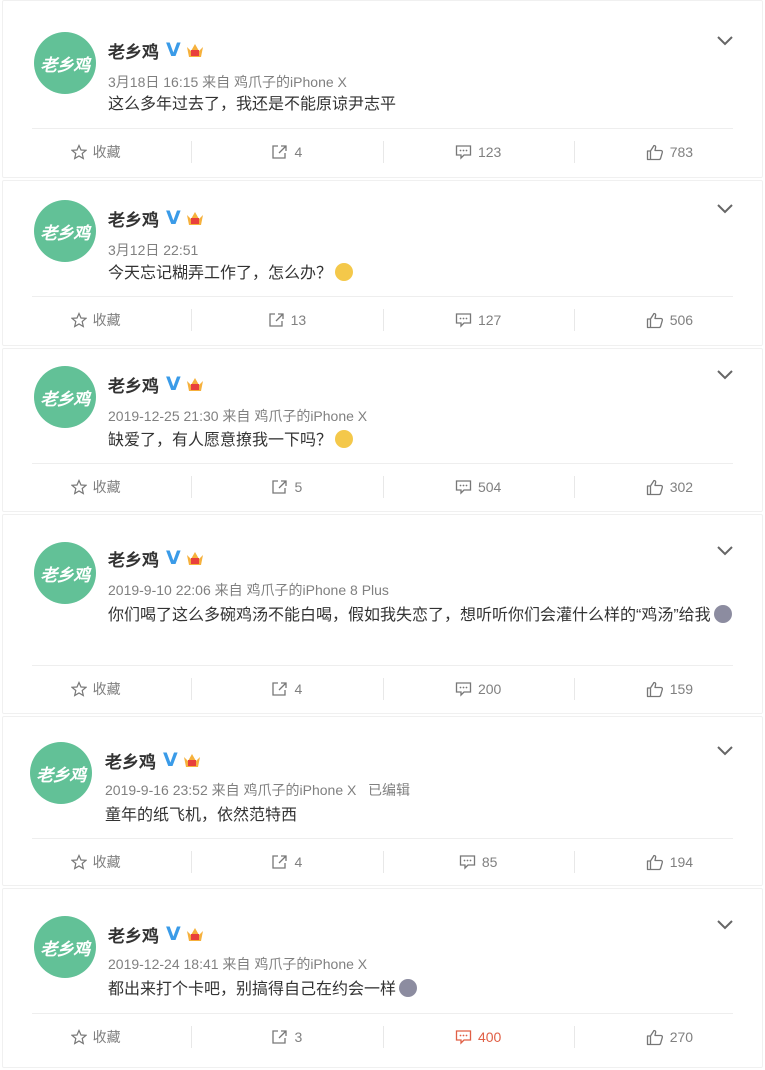  Describe the element at coordinates (478, 320) in the screenshot. I see `comment-button: 127` at that location.